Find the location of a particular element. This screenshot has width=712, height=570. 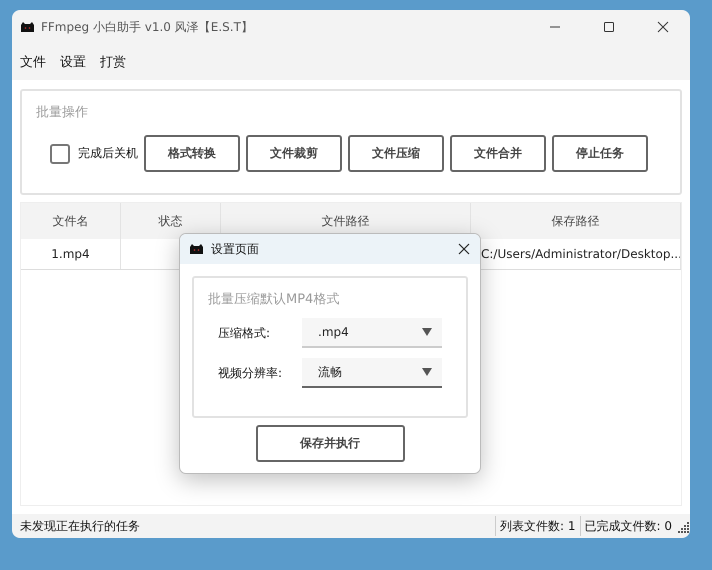

field-label: 视频分辨率: is located at coordinates (250, 373).